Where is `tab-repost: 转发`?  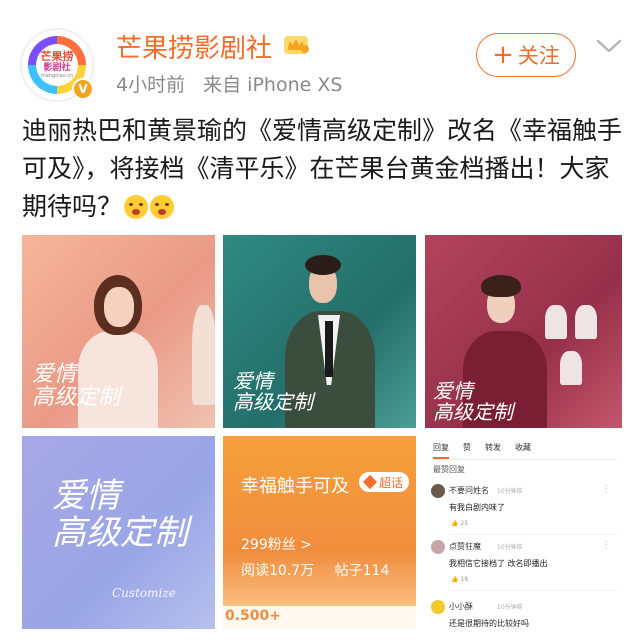
tab-repost: 转发 is located at coordinates (493, 447).